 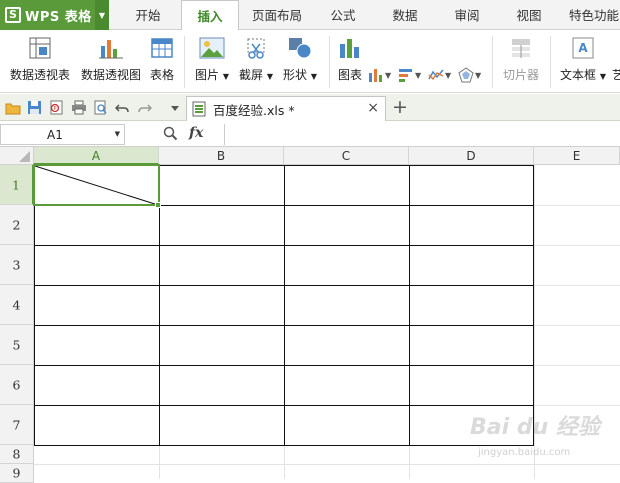 I want to click on line-chart-button: ▼, so click(x=439, y=75).